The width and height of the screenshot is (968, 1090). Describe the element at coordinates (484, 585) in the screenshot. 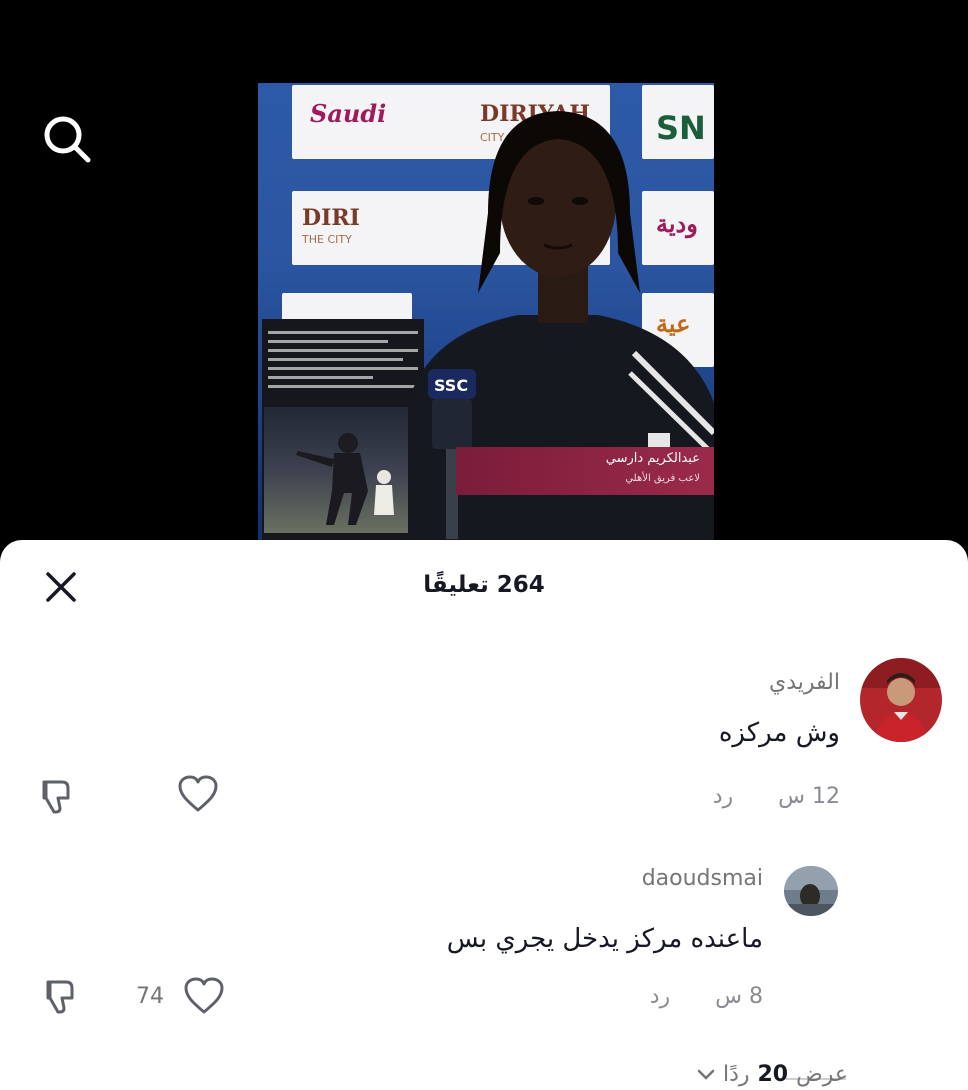

I see `comments-count-title: 264 تعليقًا` at that location.